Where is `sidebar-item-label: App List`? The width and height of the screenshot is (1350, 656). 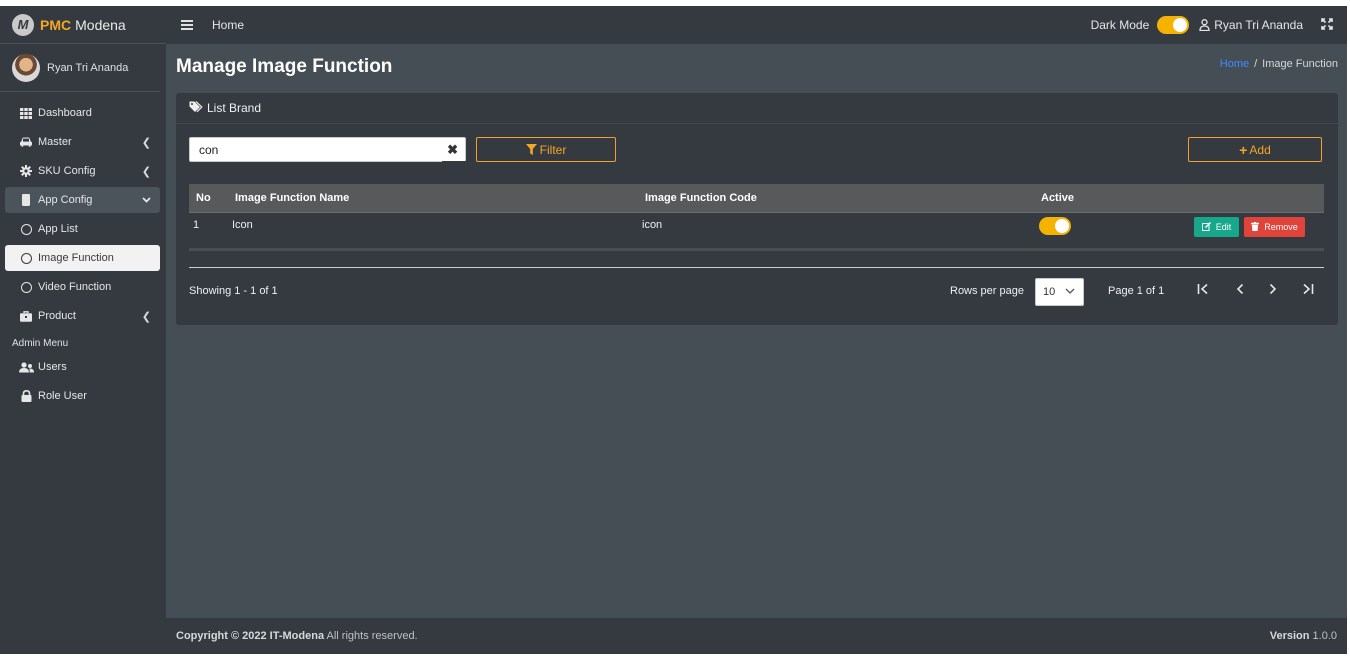 sidebar-item-label: App List is located at coordinates (58, 229).